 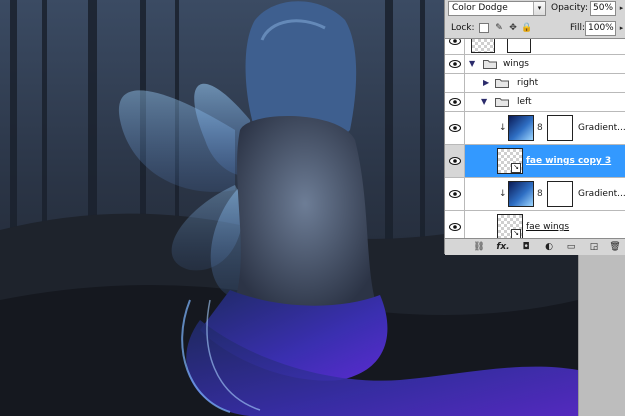 I want to click on trash-icon: 🗑, so click(x=615, y=247).